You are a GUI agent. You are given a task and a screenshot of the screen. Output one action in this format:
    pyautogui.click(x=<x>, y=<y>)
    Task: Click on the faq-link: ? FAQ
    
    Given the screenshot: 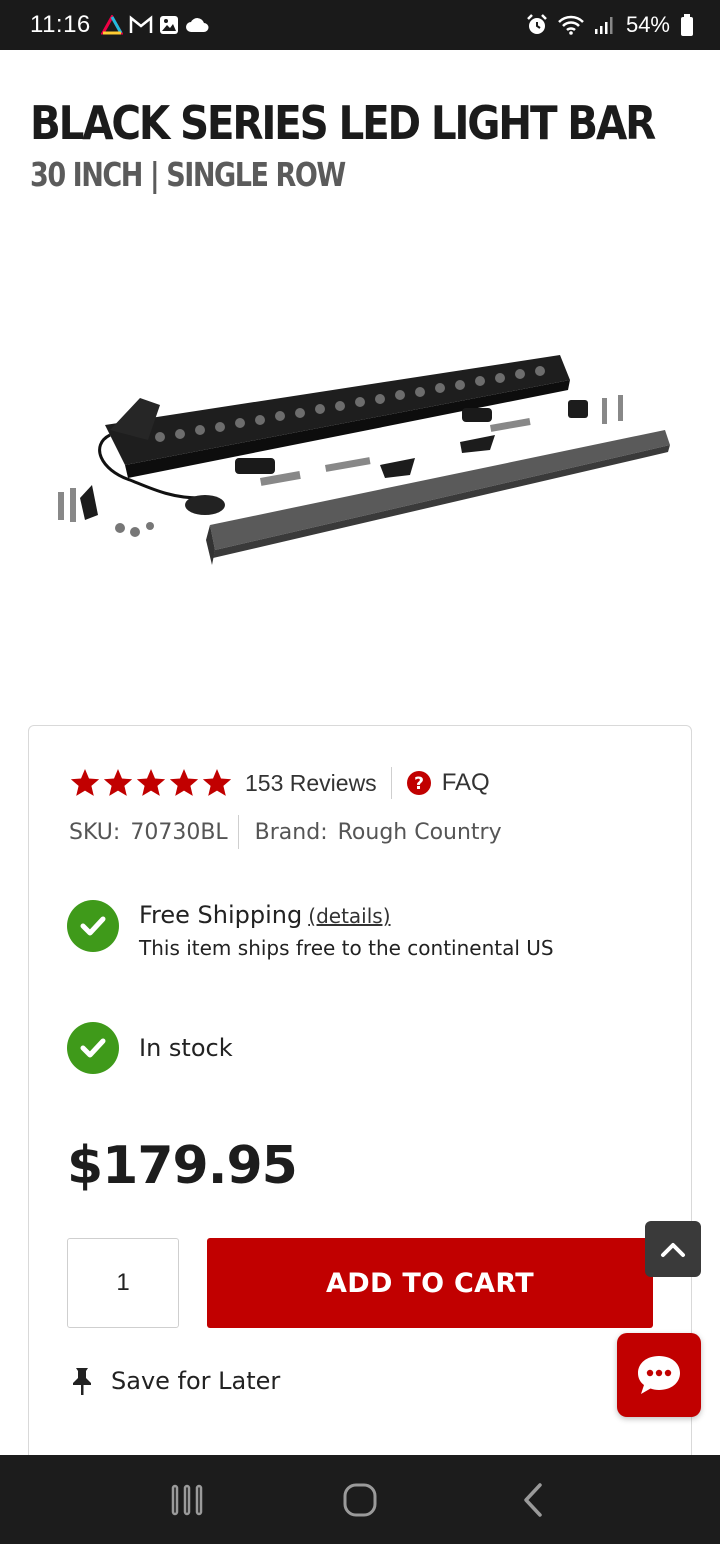 What is the action you would take?
    pyautogui.click(x=448, y=783)
    